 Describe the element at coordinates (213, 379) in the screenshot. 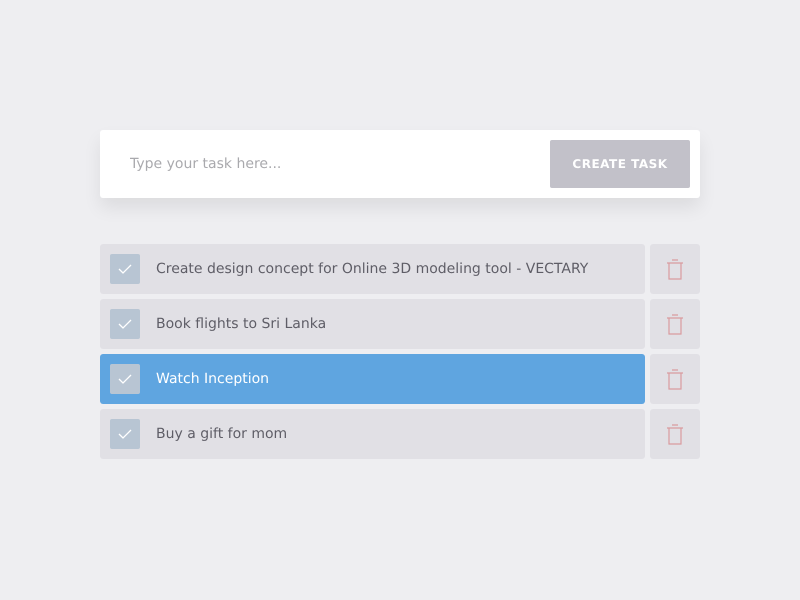

I see `task-title: Watch Inception` at that location.